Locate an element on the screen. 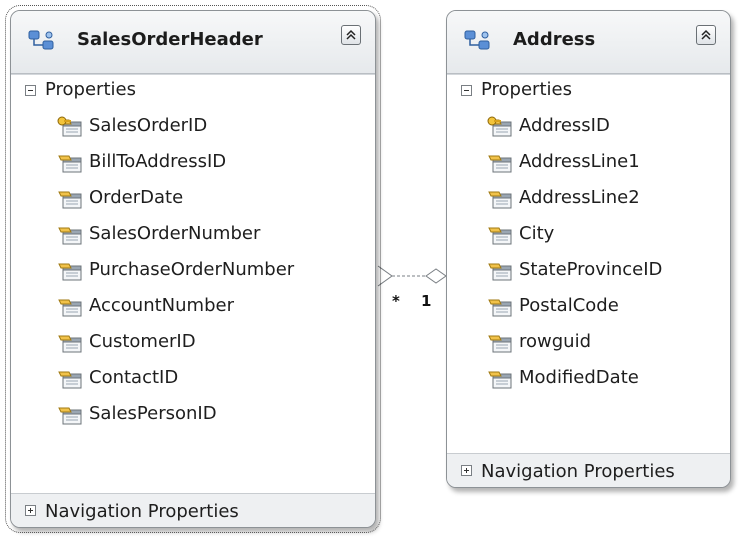  property-row: rowguid is located at coordinates (588, 343).